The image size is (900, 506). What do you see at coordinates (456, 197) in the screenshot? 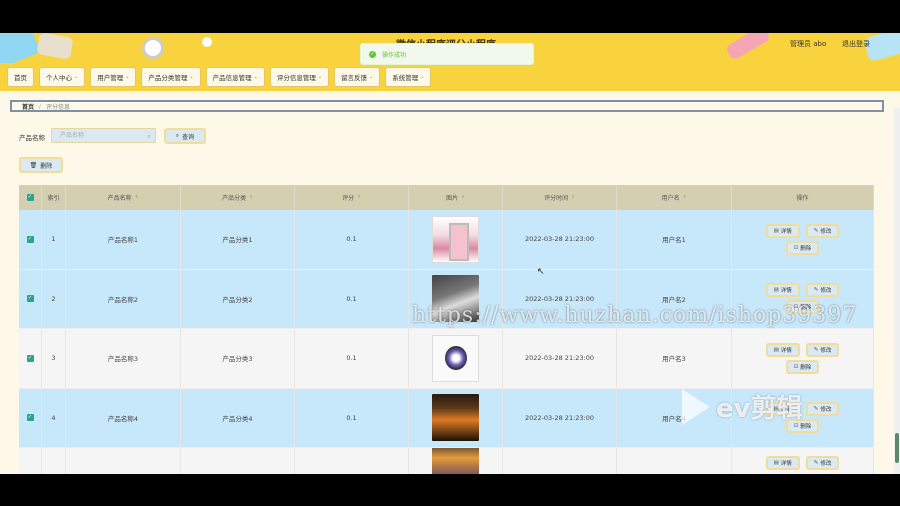
I see `col-image: 图片 ⇕` at bounding box center [456, 197].